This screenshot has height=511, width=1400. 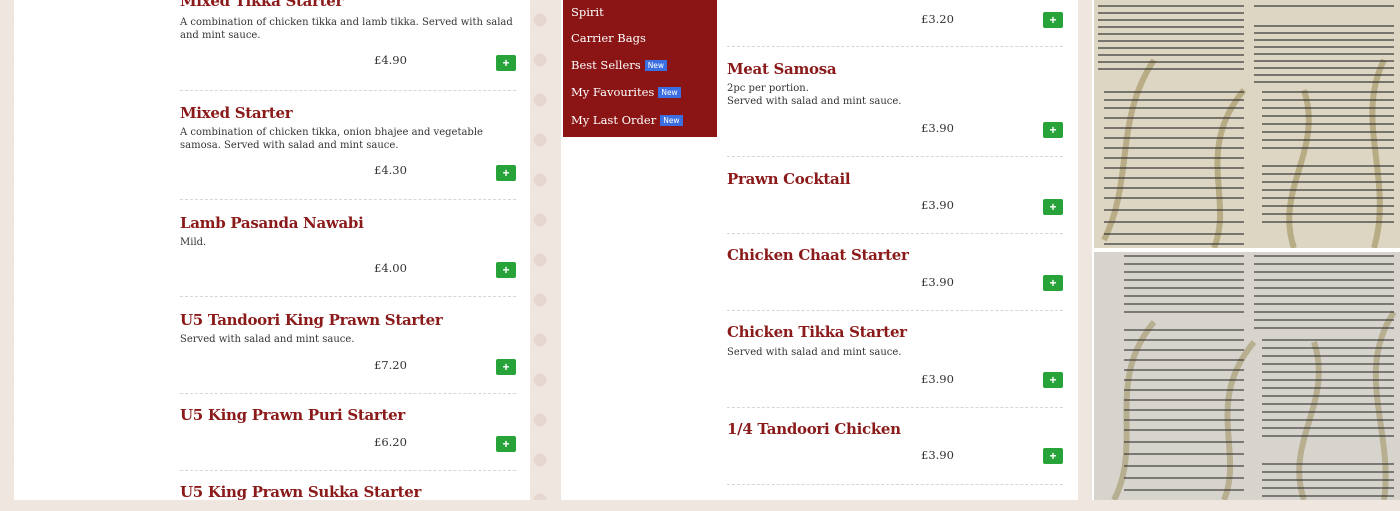 What do you see at coordinates (390, 442) in the screenshot?
I see `item-price: £6.20` at bounding box center [390, 442].